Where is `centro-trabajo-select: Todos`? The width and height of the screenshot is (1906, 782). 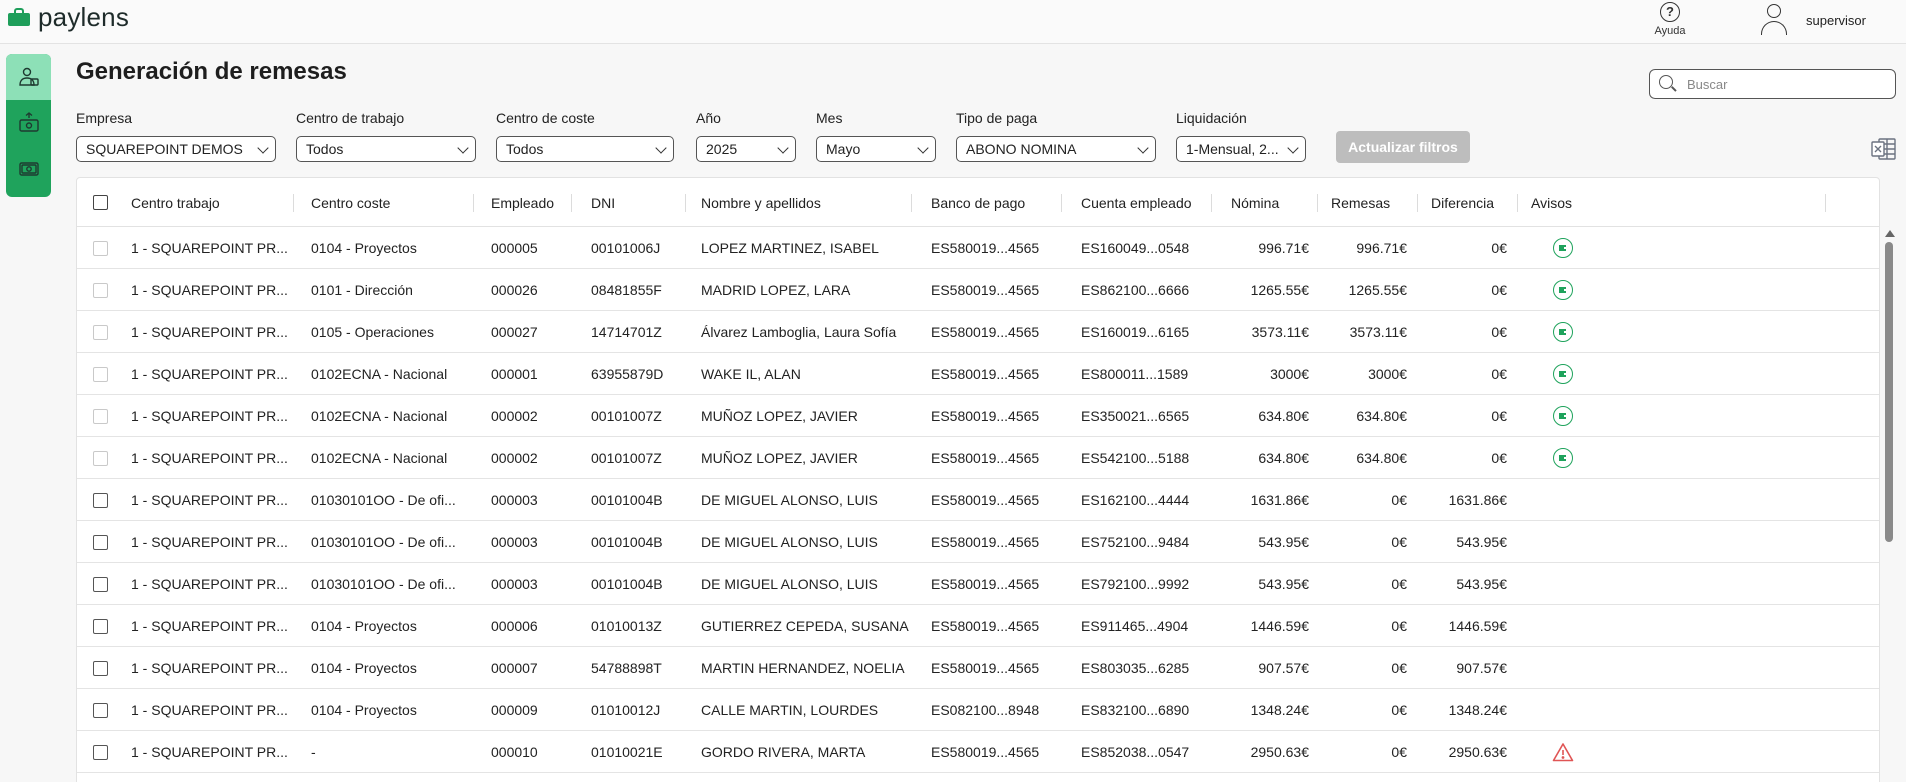
centro-trabajo-select: Todos is located at coordinates (386, 149).